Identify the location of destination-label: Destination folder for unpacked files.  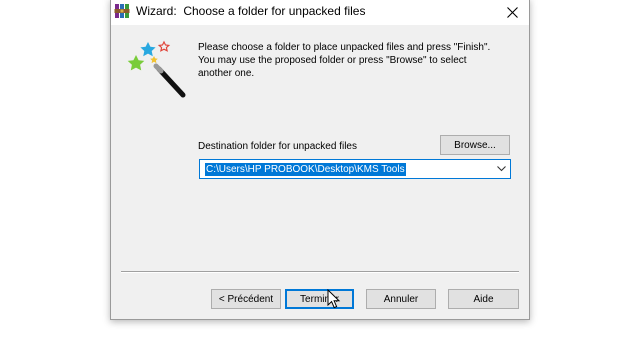
(277, 146).